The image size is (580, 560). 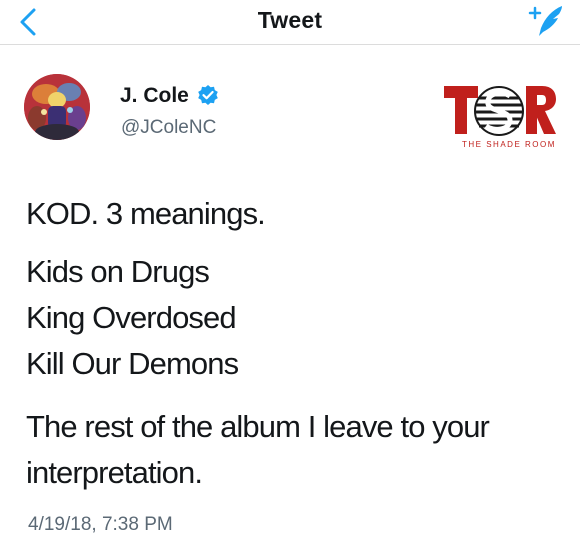 What do you see at coordinates (100, 524) in the screenshot?
I see `tweet-timestamp: 4/19/18, 7:38 PM` at bounding box center [100, 524].